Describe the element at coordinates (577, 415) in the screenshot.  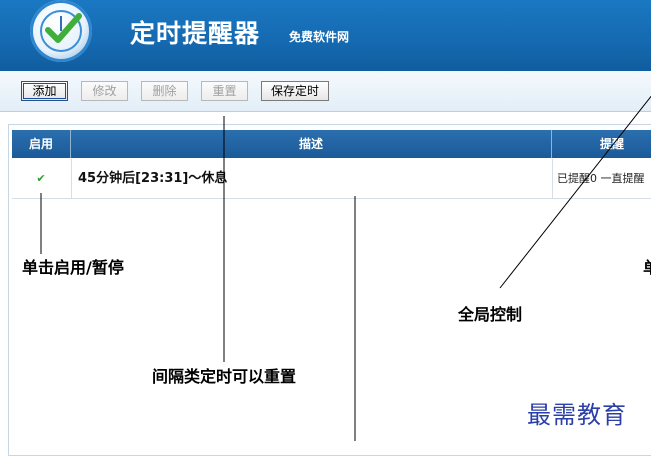
I see `watermark: 最需教育` at that location.